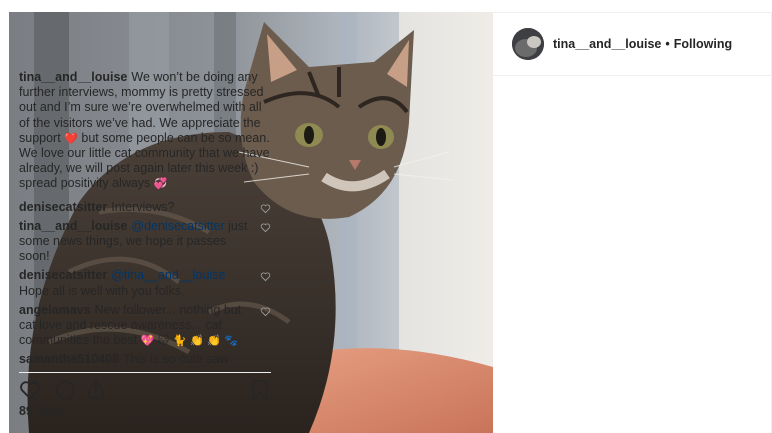 The image size is (772, 433). I want to click on avatar-image, so click(528, 44).